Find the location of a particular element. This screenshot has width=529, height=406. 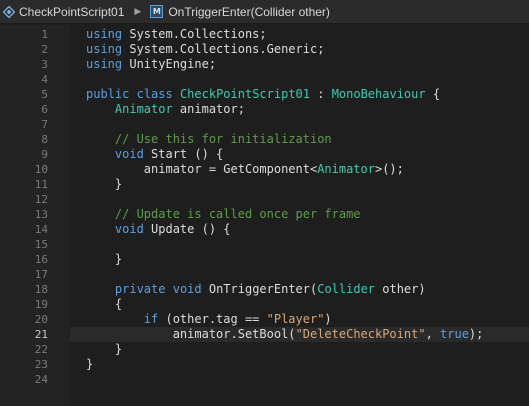

code-token: public is located at coordinates (108, 94).